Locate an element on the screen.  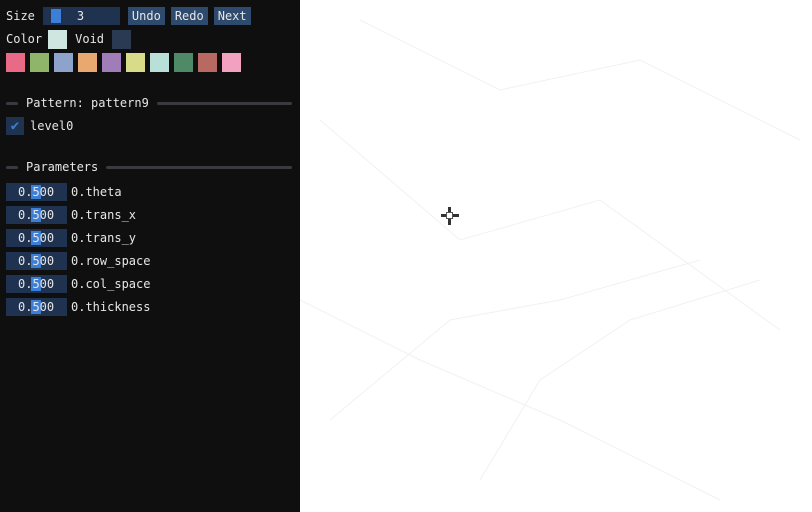
void-swatch is located at coordinates (122, 39).